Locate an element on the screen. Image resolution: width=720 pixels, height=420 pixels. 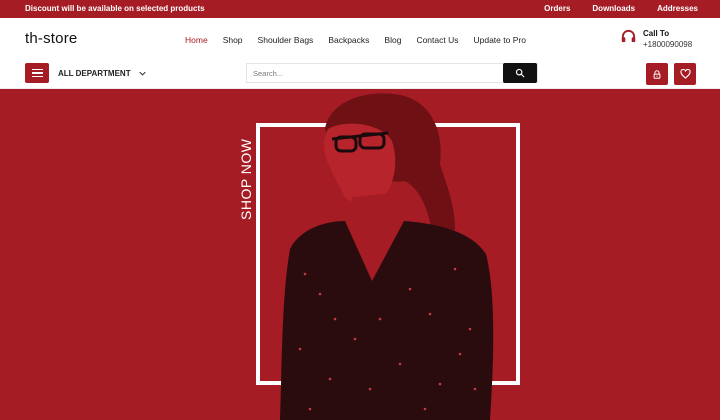
heart-icon is located at coordinates (685, 74).